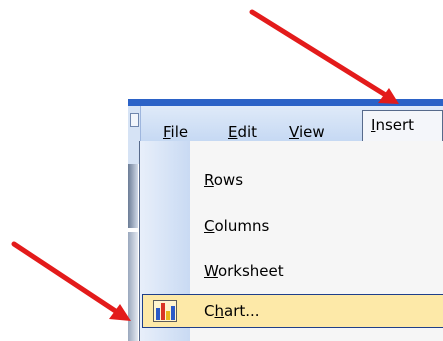 The width and height of the screenshot is (443, 341). What do you see at coordinates (165, 311) in the screenshot?
I see `chart-icon` at bounding box center [165, 311].